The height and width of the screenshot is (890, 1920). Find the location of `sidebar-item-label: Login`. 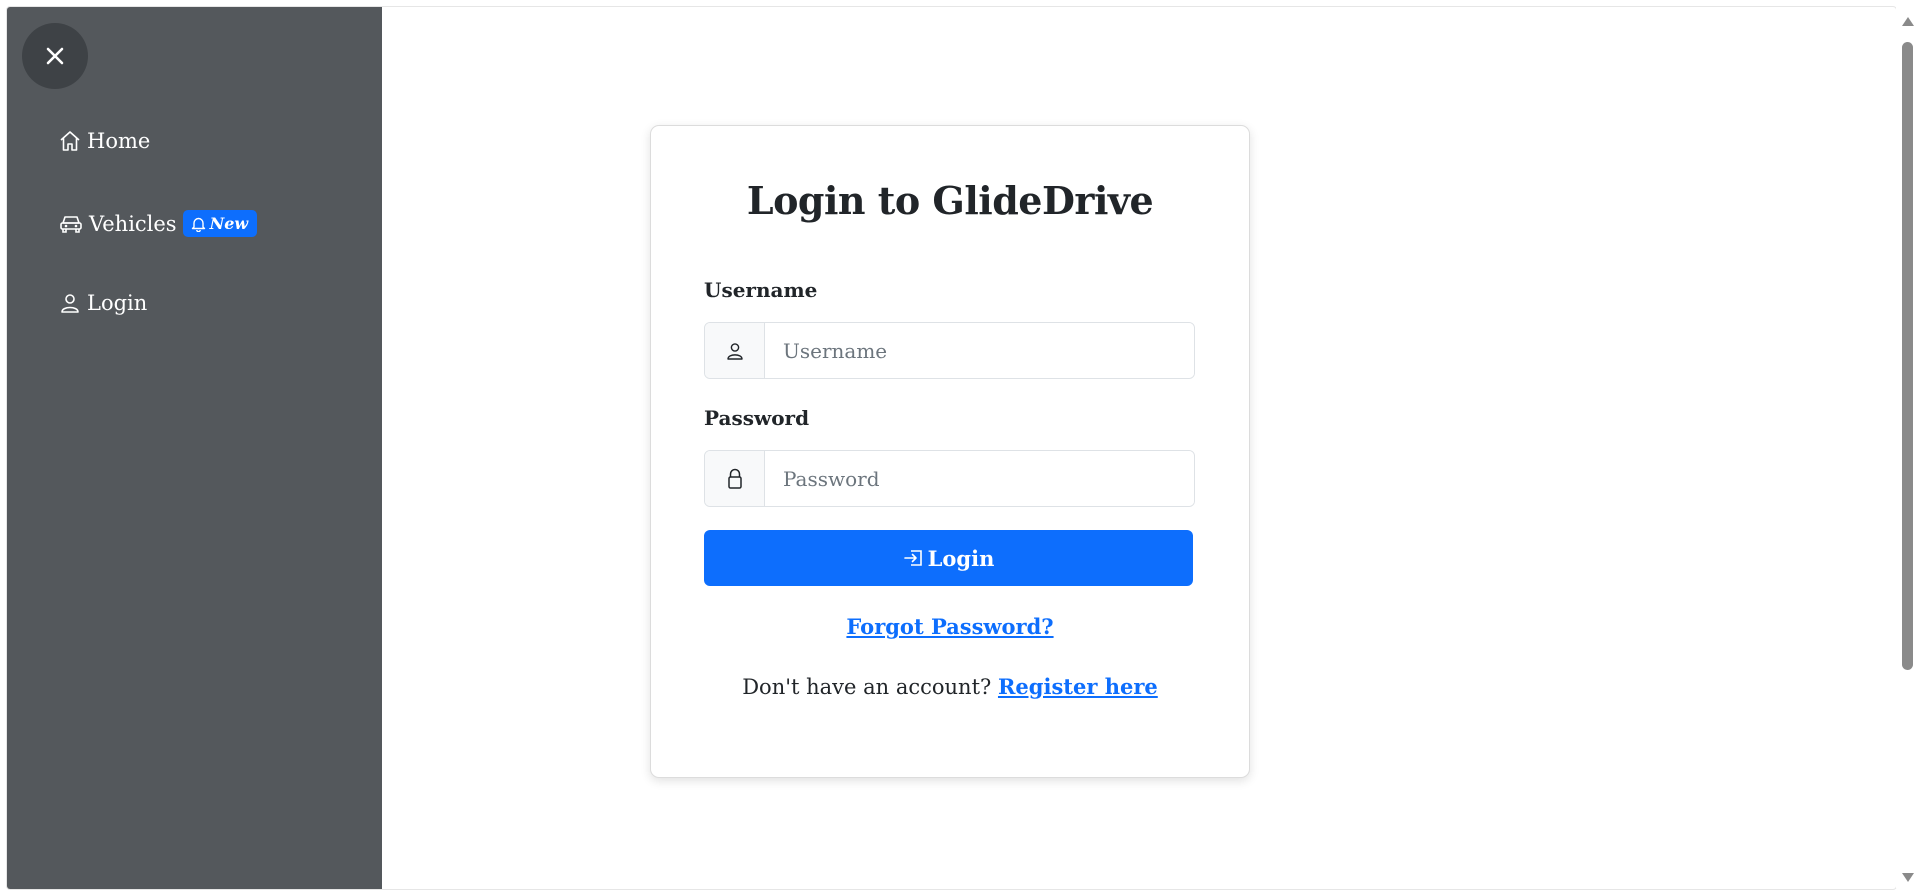

sidebar-item-label: Login is located at coordinates (117, 303).